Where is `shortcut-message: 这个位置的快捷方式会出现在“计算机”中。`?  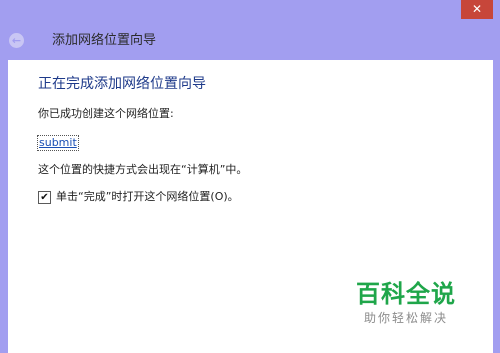
shortcut-message: 这个位置的快捷方式会出现在“计算机”中。 is located at coordinates (143, 169).